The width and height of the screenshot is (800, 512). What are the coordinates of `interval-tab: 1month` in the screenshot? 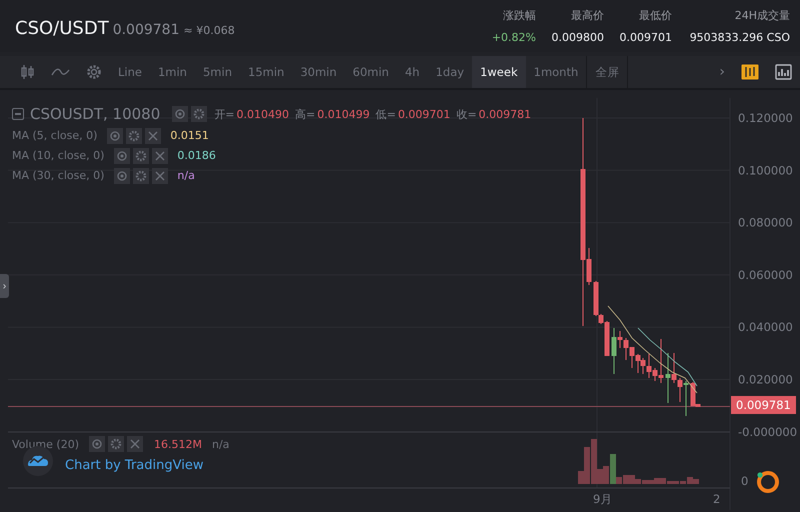 It's located at (556, 72).